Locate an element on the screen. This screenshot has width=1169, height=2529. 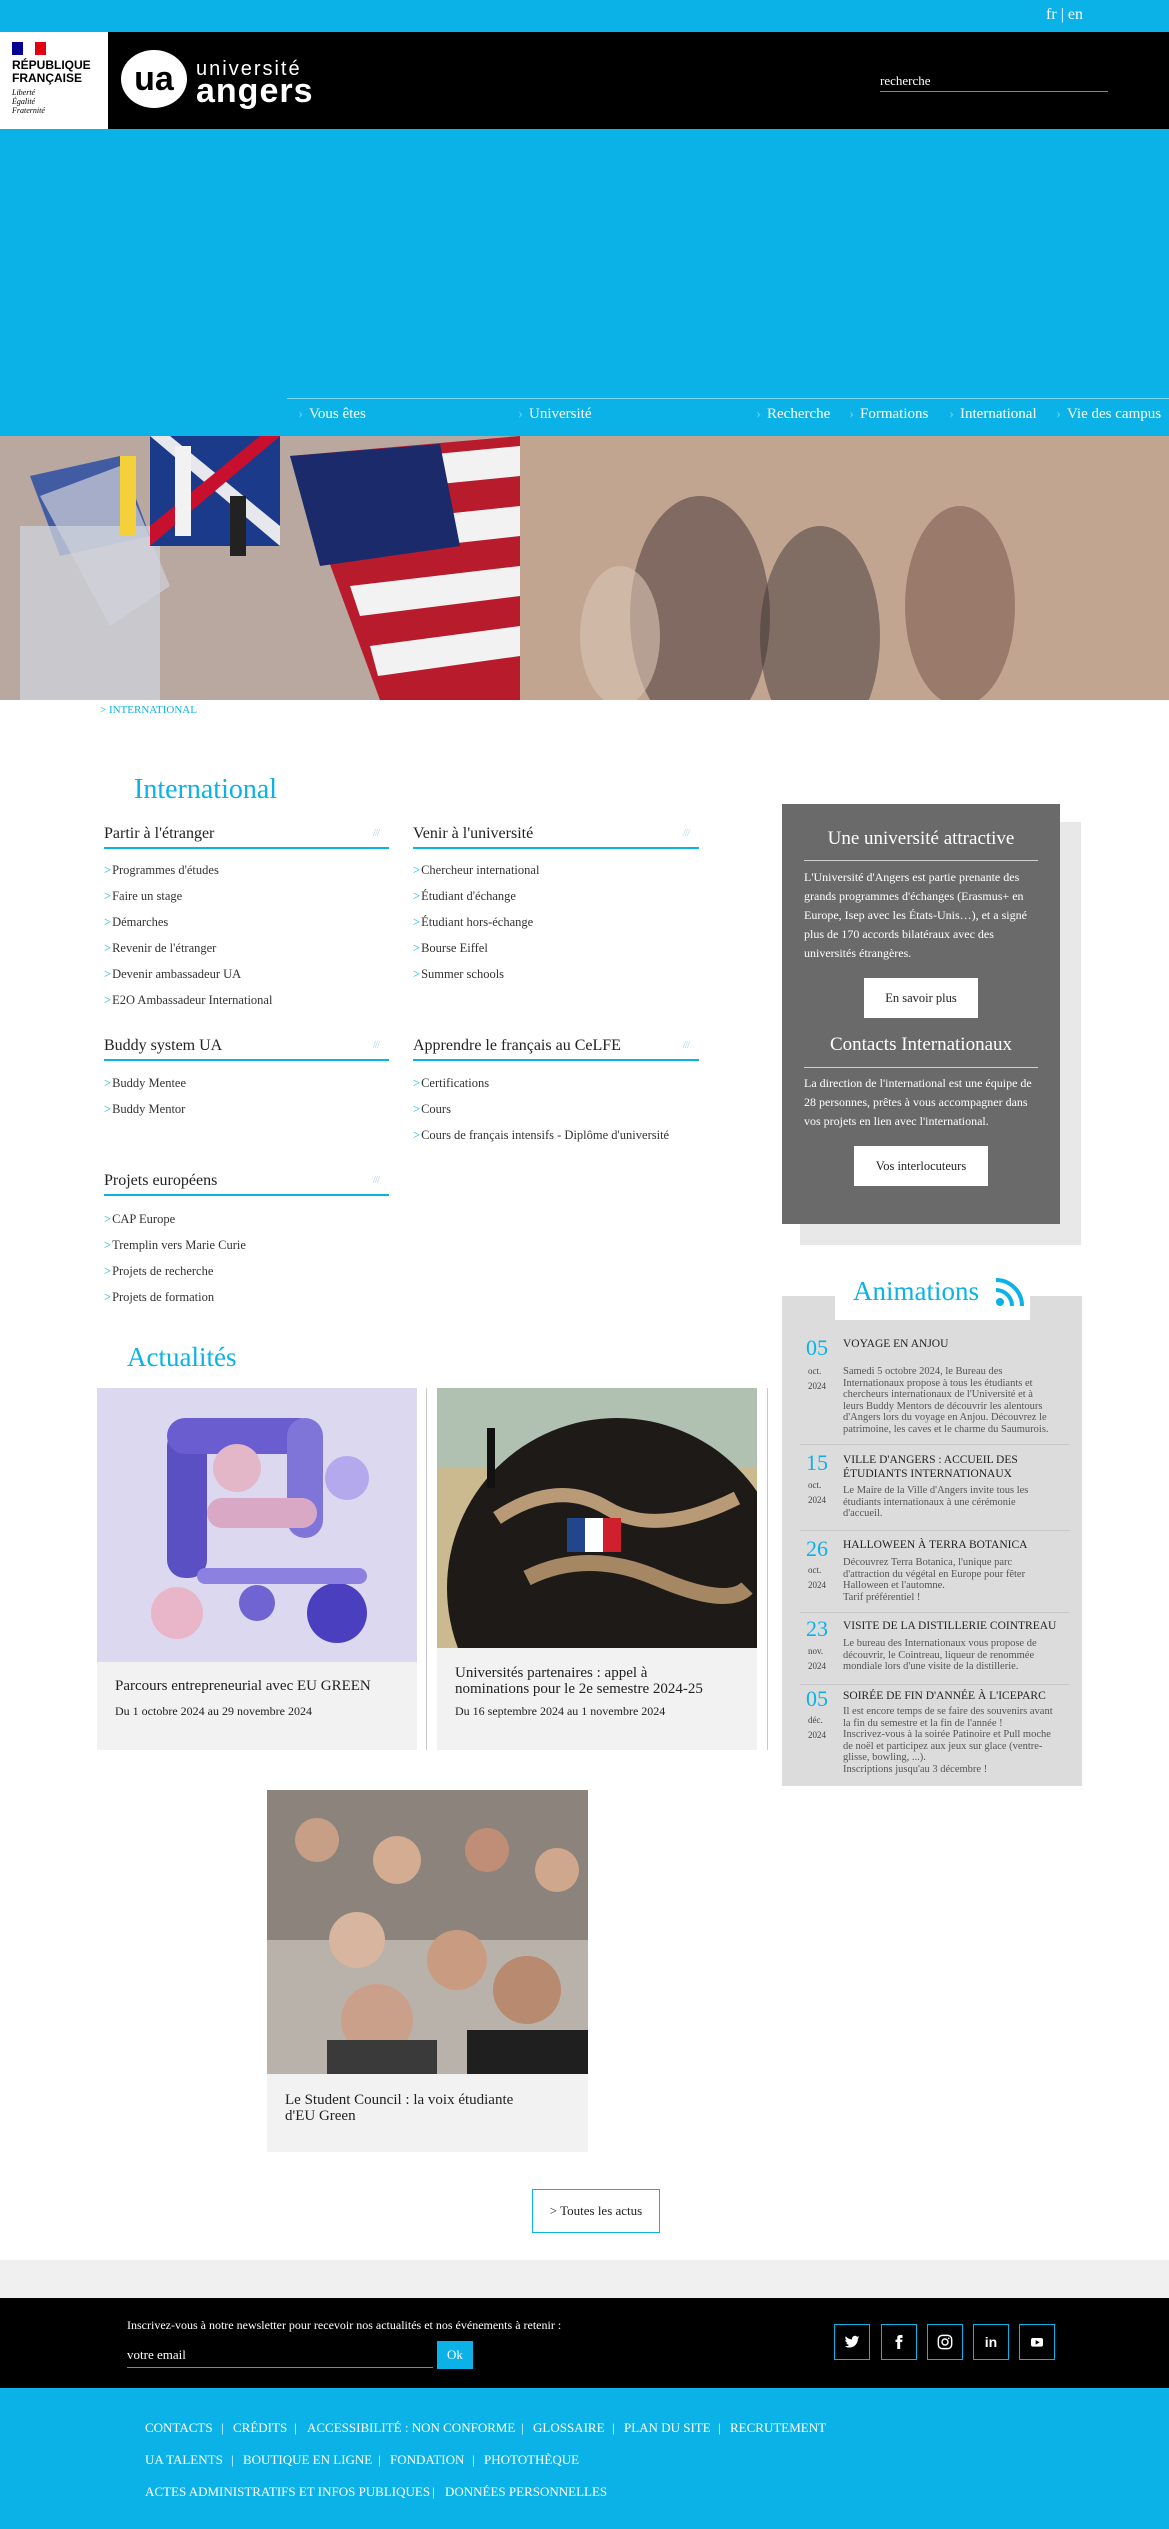
header-blue-zone is located at coordinates (584, 282).